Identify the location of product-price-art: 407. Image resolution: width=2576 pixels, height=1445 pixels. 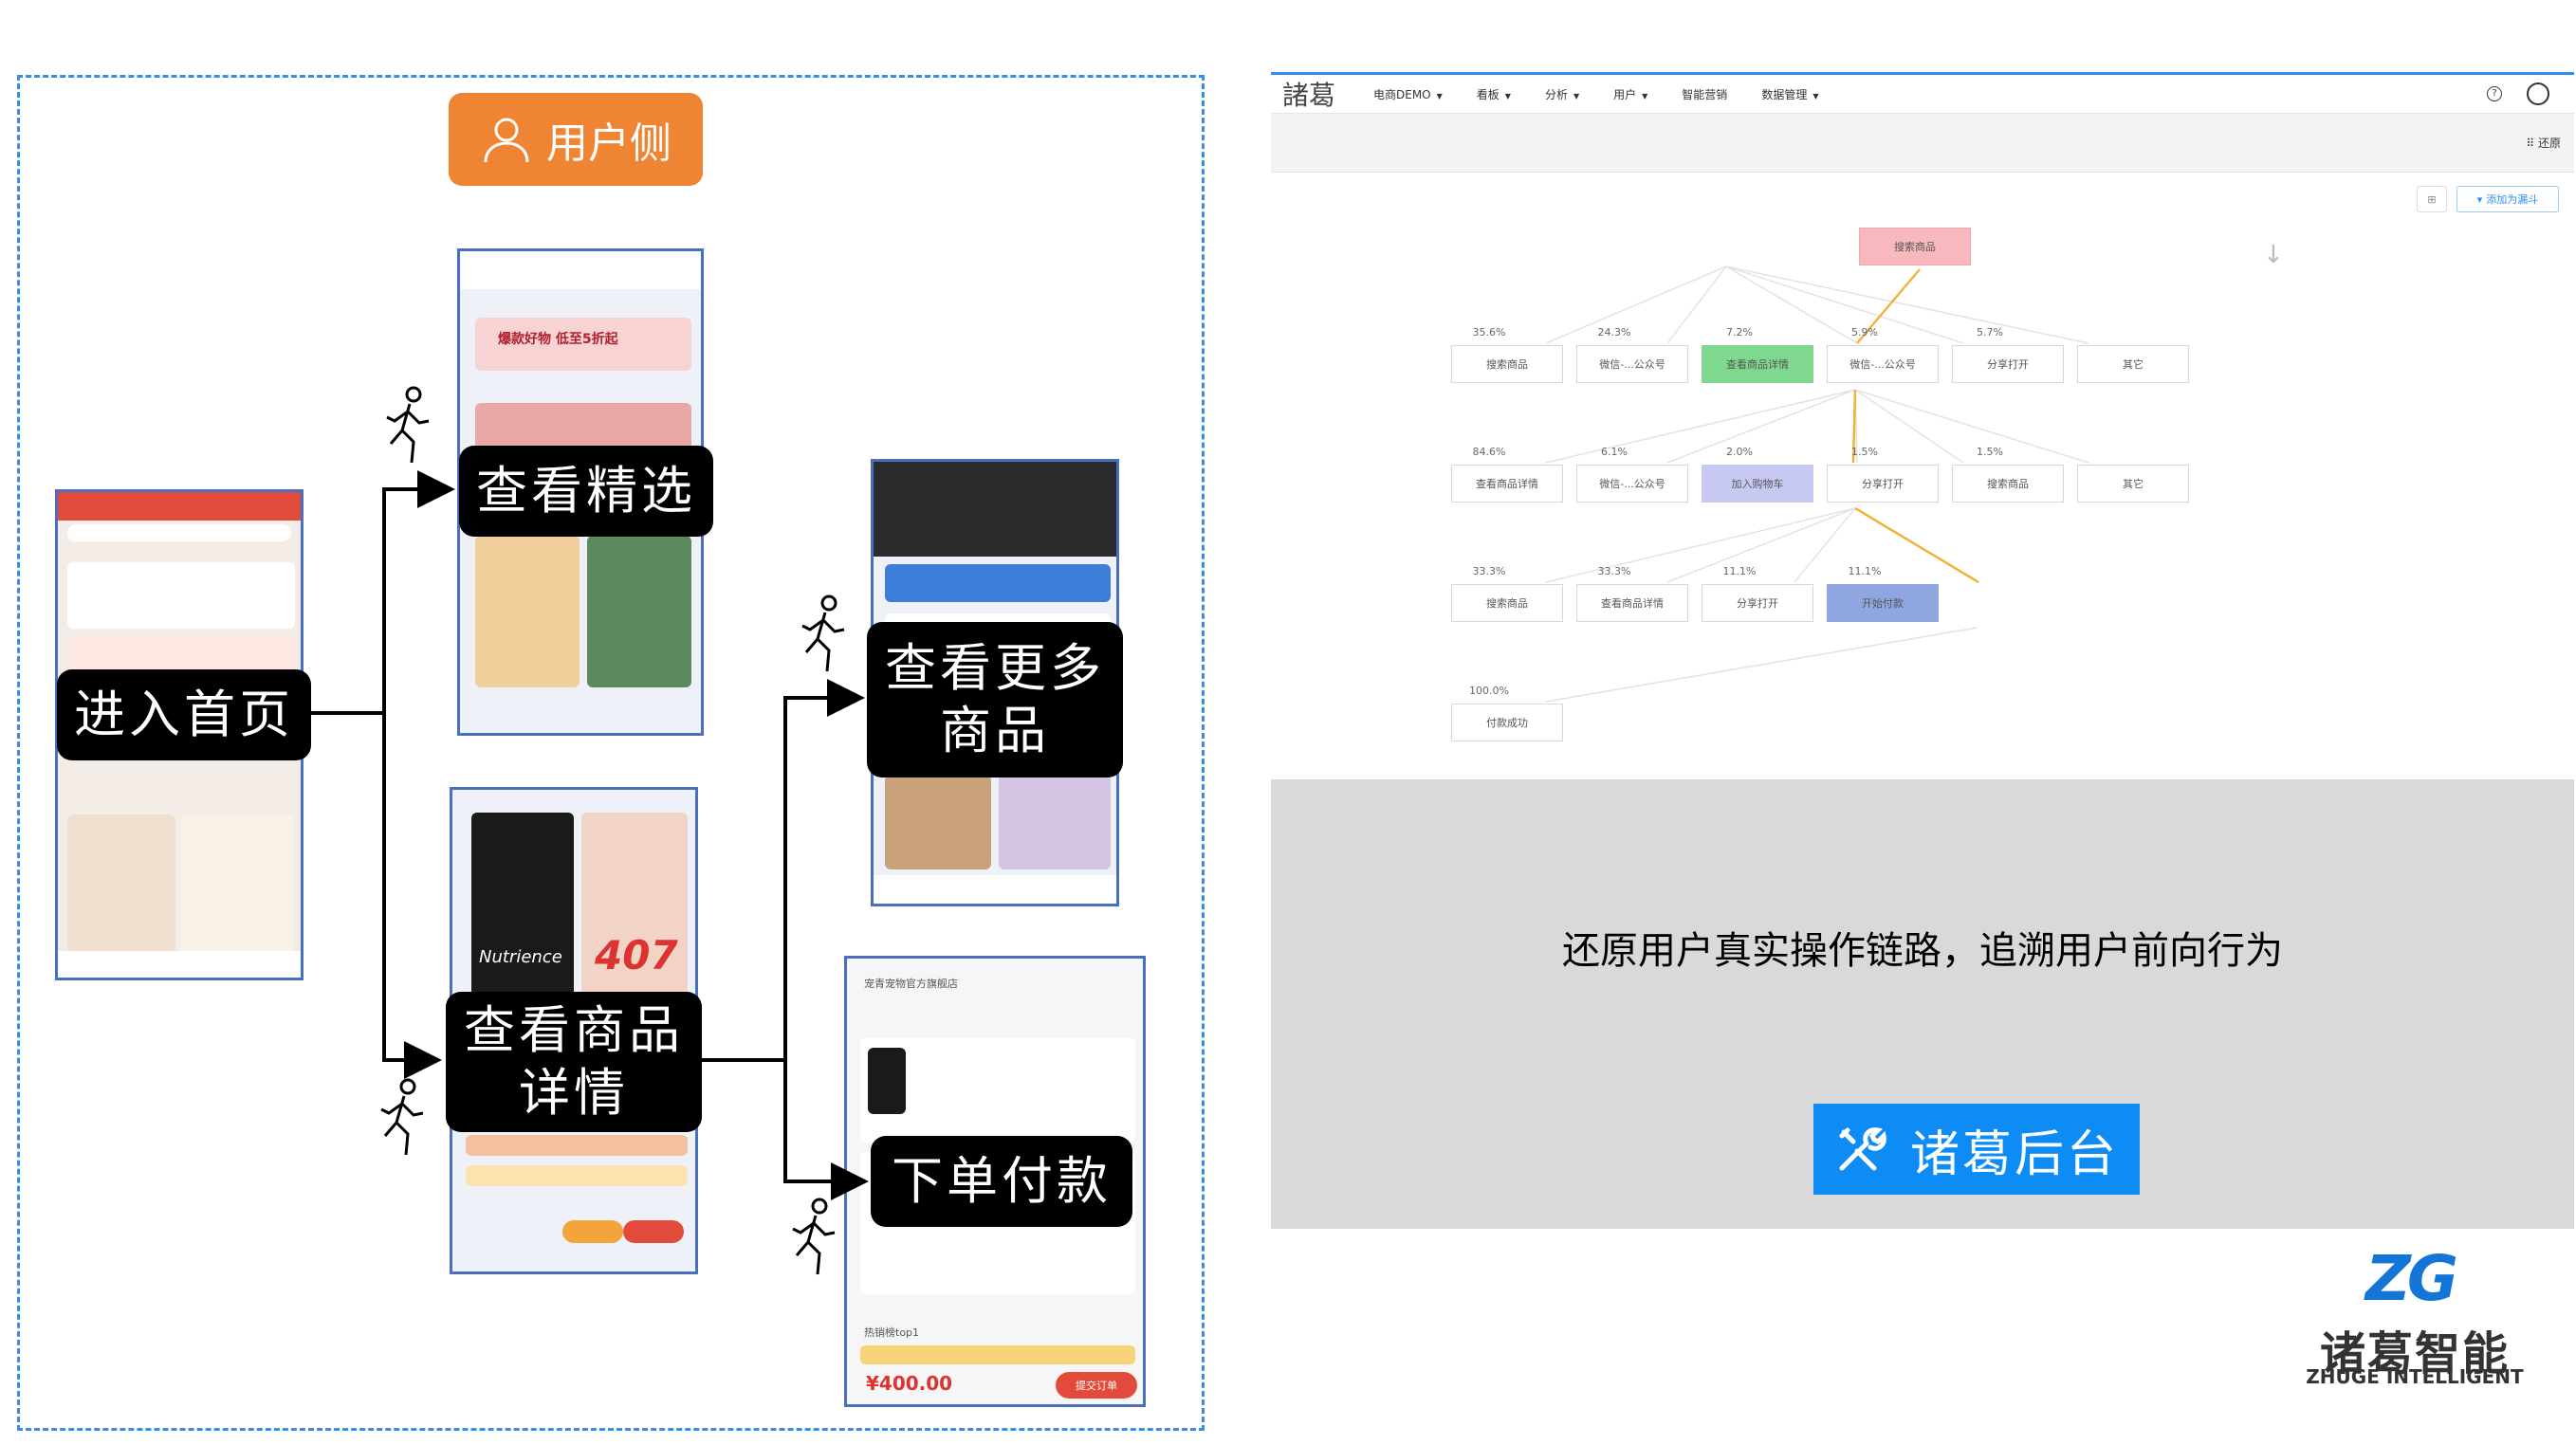
(636, 955).